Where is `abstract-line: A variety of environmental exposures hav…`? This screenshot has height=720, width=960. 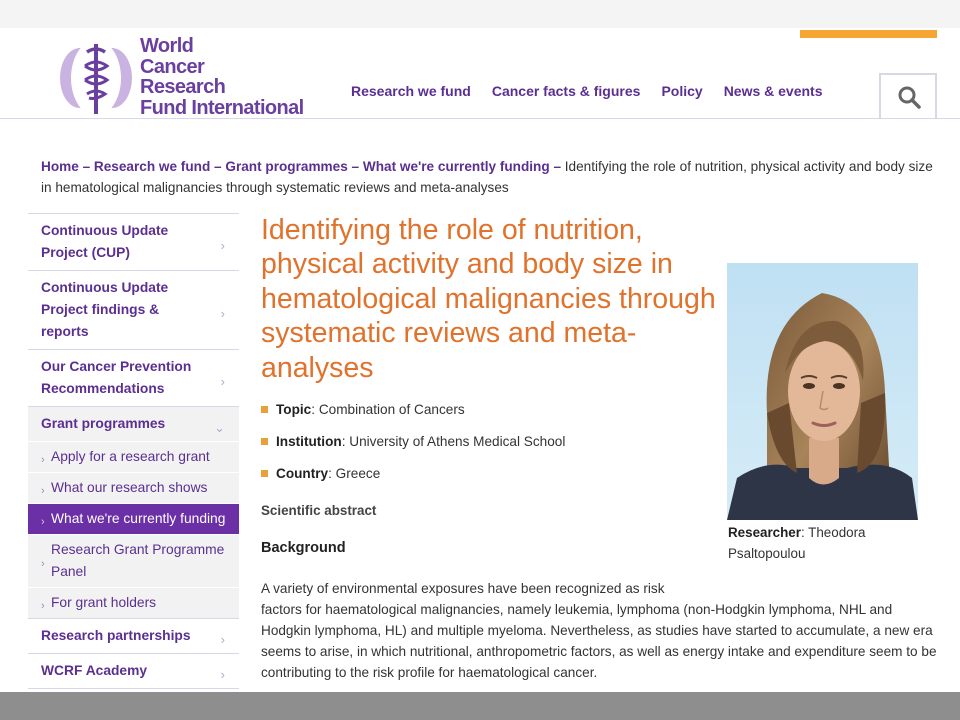 abstract-line: A variety of environmental exposures hav… is located at coordinates (463, 588).